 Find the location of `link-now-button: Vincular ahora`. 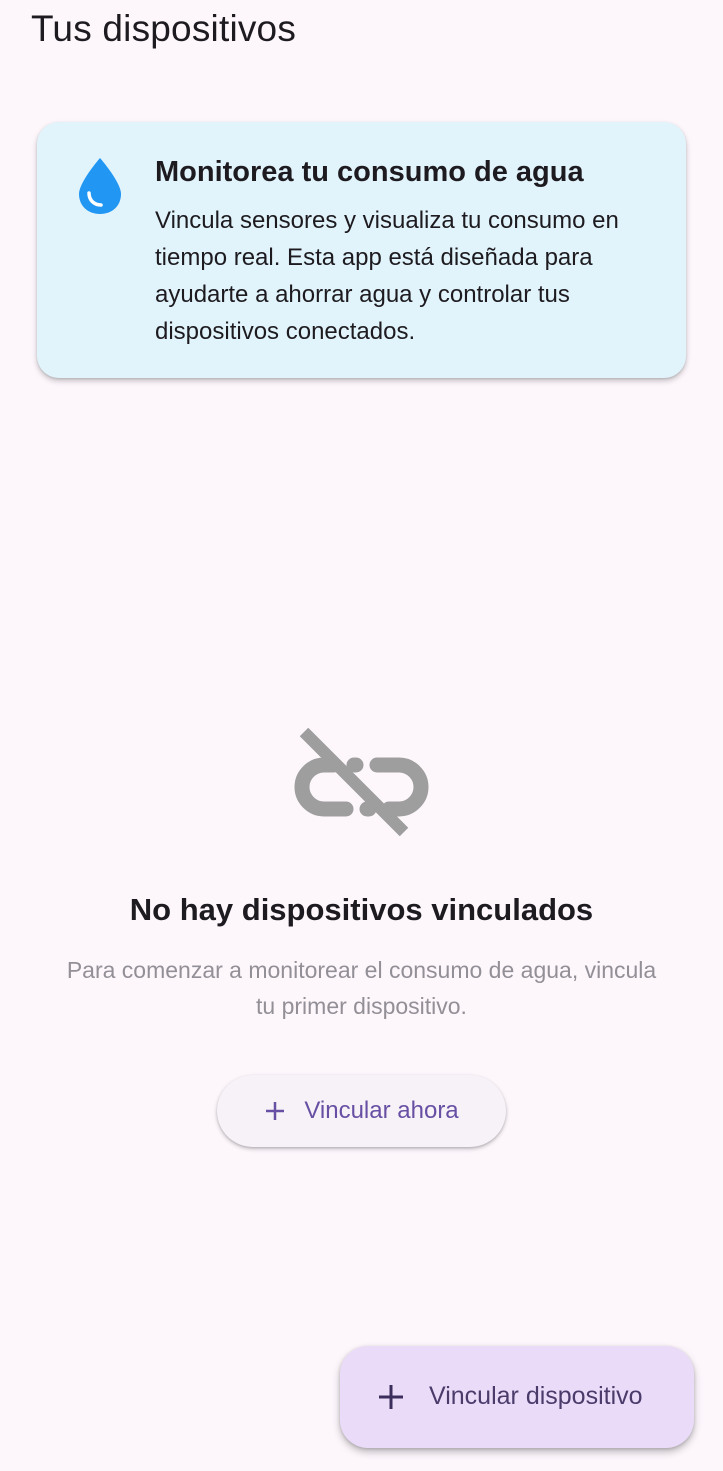

link-now-button: Vincular ahora is located at coordinates (361, 1111).